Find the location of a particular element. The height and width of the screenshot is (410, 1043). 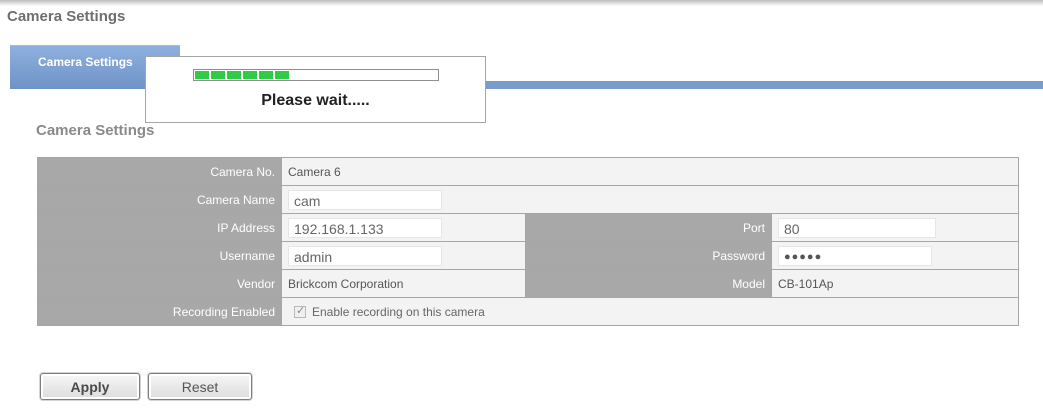

password-cell: ●●●●● is located at coordinates (895, 255).